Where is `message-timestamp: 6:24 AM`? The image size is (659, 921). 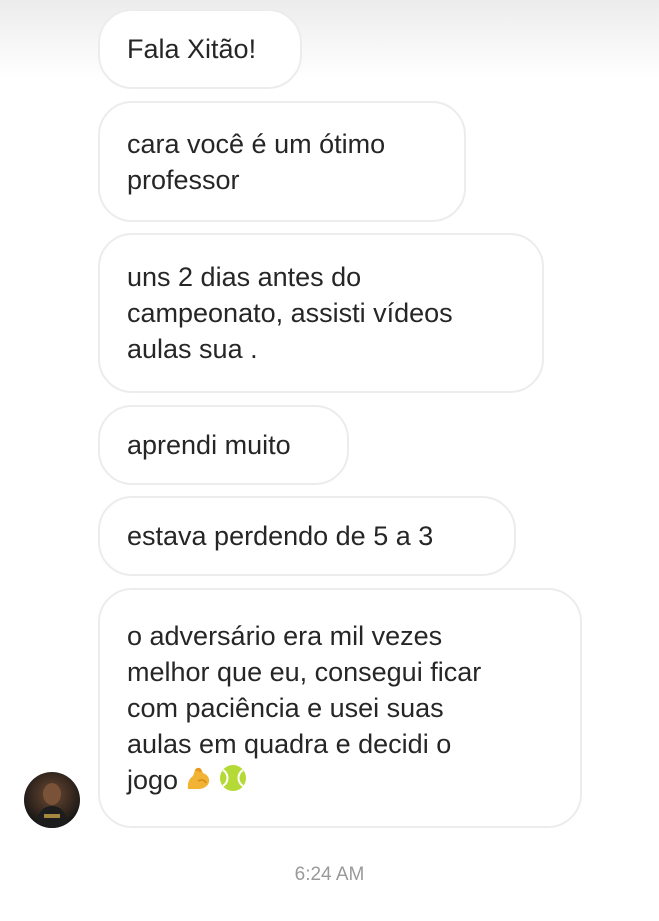 message-timestamp: 6:24 AM is located at coordinates (329, 874).